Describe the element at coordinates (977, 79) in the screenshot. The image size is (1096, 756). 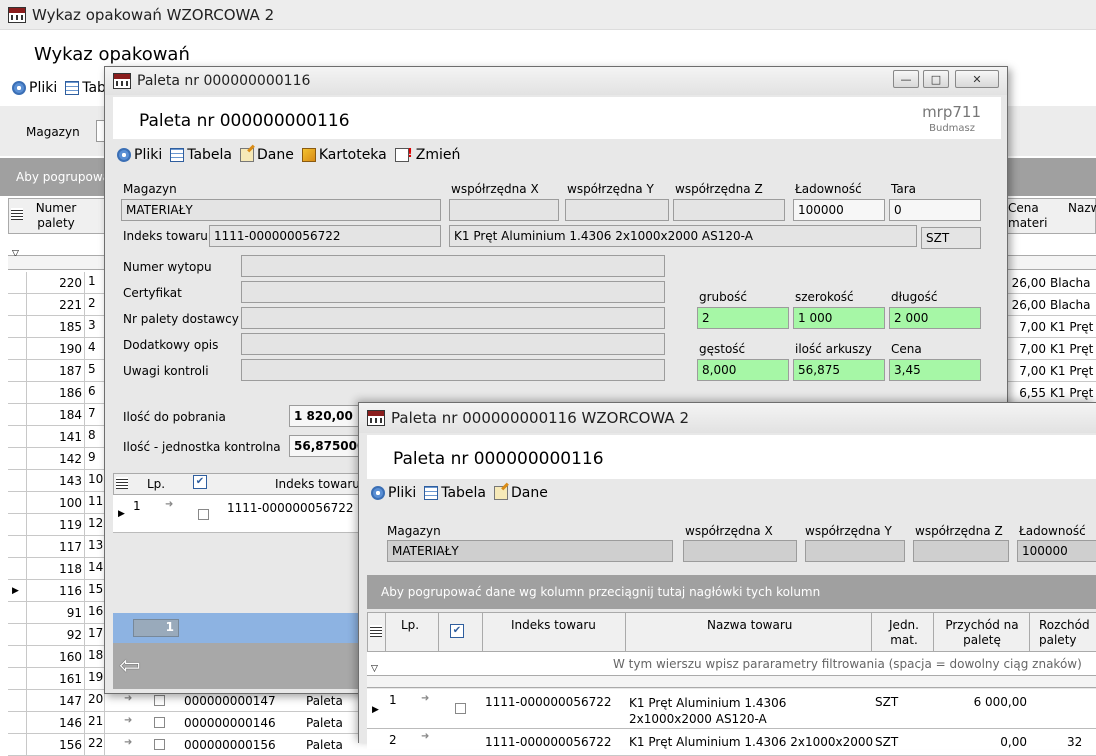
I see `close-button: ✕` at that location.